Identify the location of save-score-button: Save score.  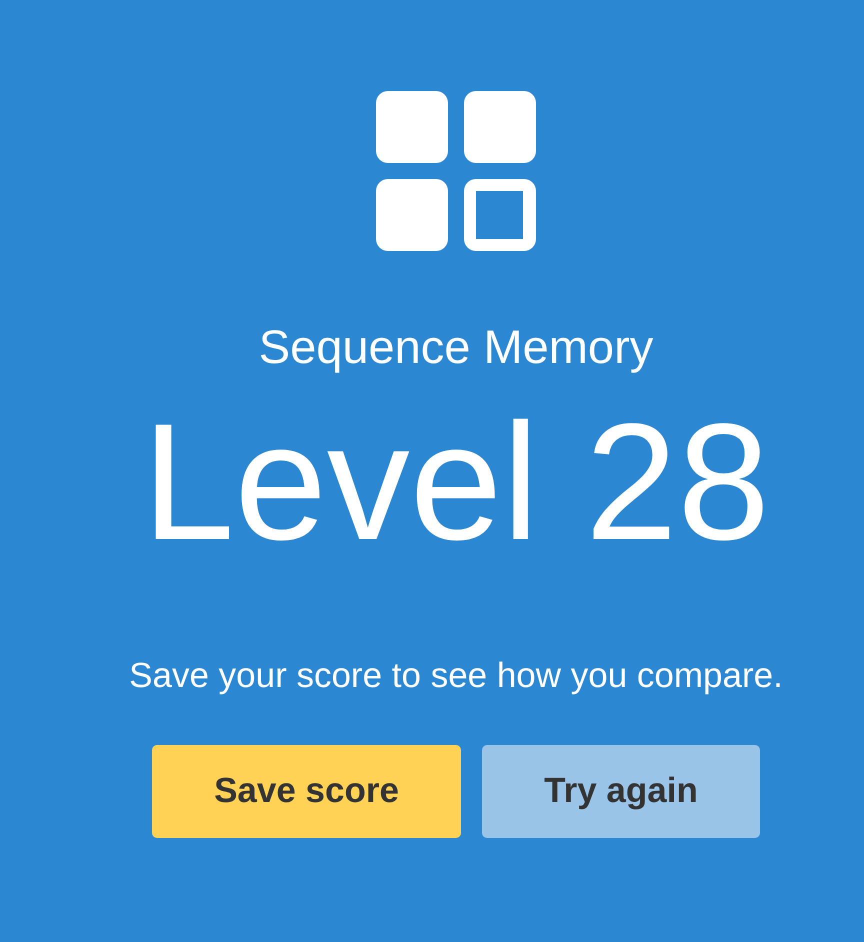
(306, 791).